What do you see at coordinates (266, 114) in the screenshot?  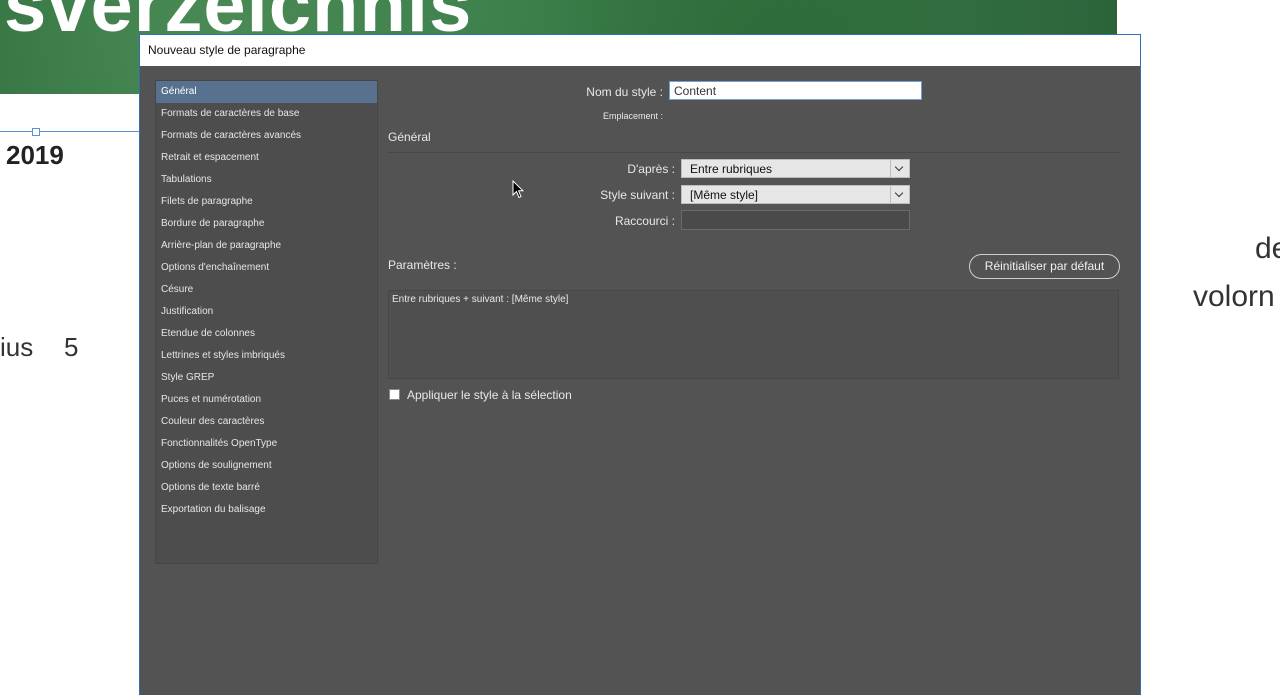 I see `nav-item-basic-character-formats: Formats de caractères de base` at bounding box center [266, 114].